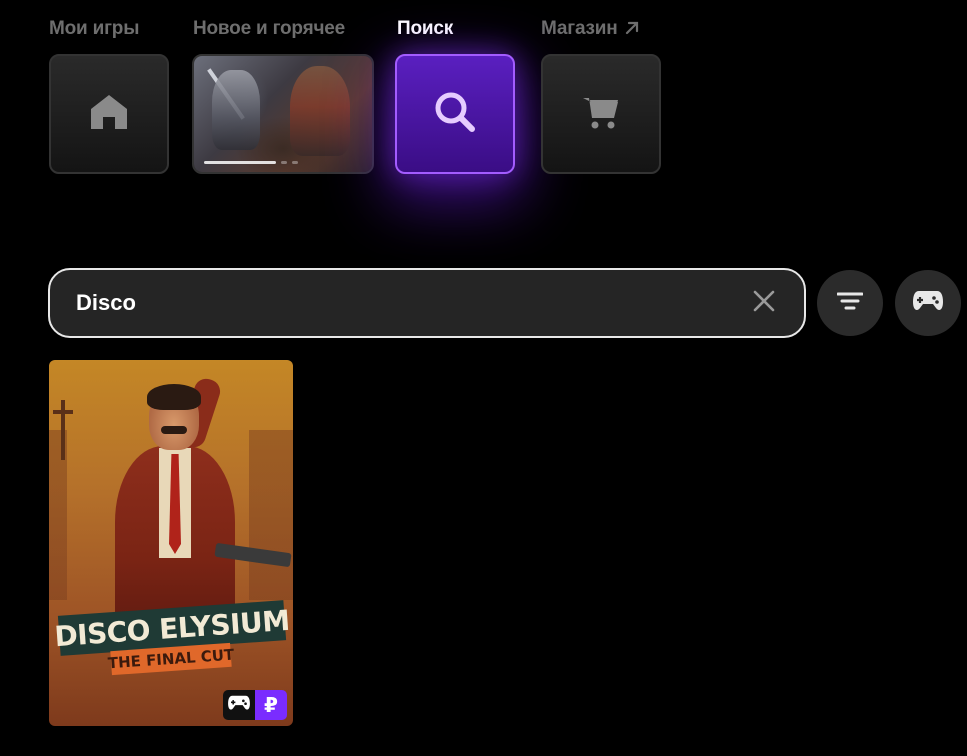  What do you see at coordinates (251, 162) in the screenshot?
I see `carousel-progress` at bounding box center [251, 162].